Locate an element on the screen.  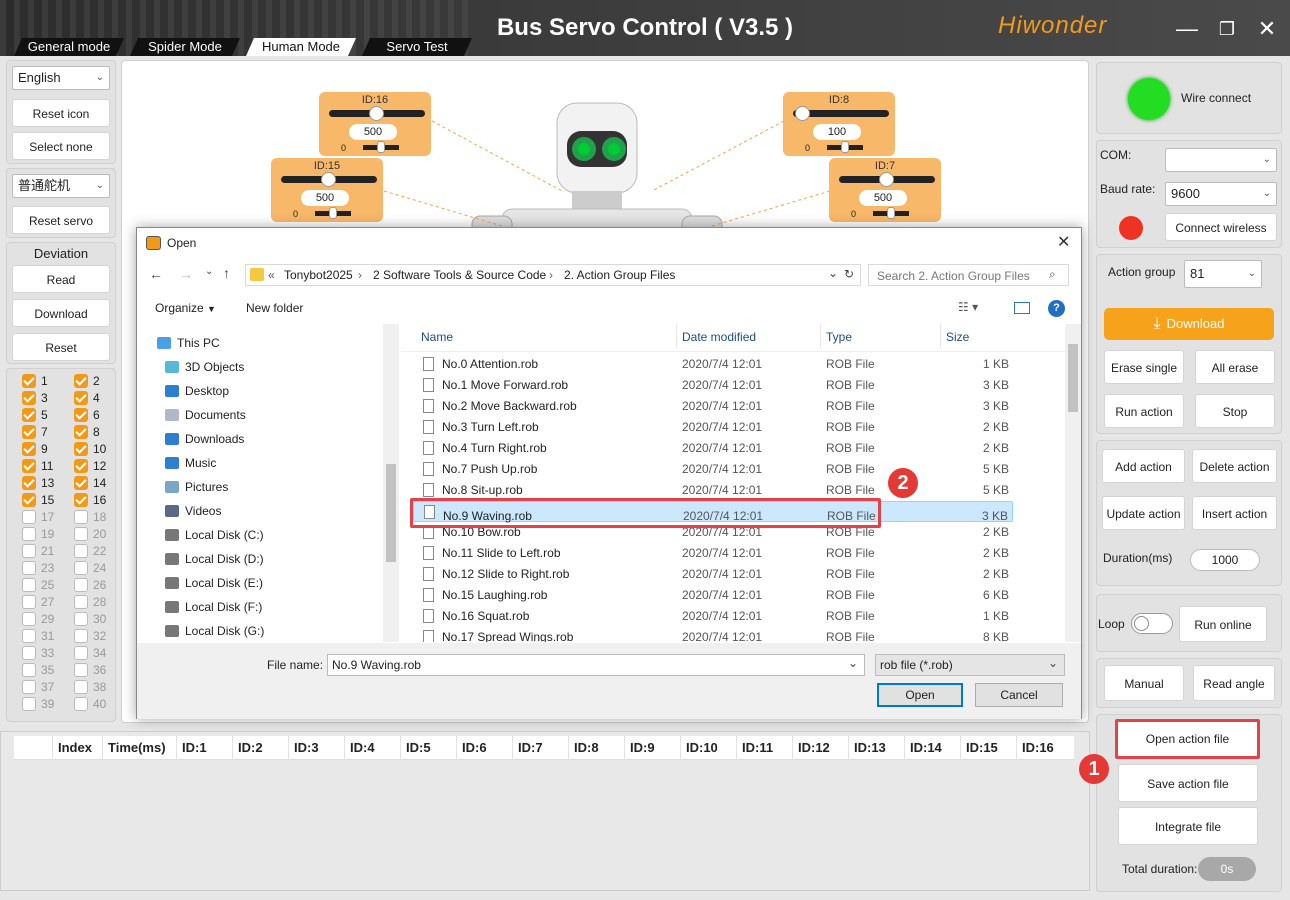
read-angle-button: Read angle is located at coordinates (1234, 683).